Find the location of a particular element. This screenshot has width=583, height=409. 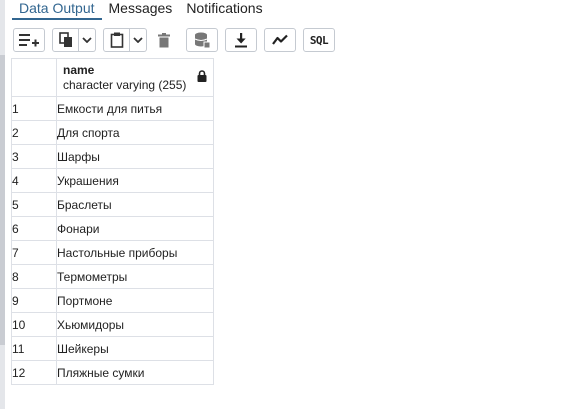

download-icon is located at coordinates (241, 39).